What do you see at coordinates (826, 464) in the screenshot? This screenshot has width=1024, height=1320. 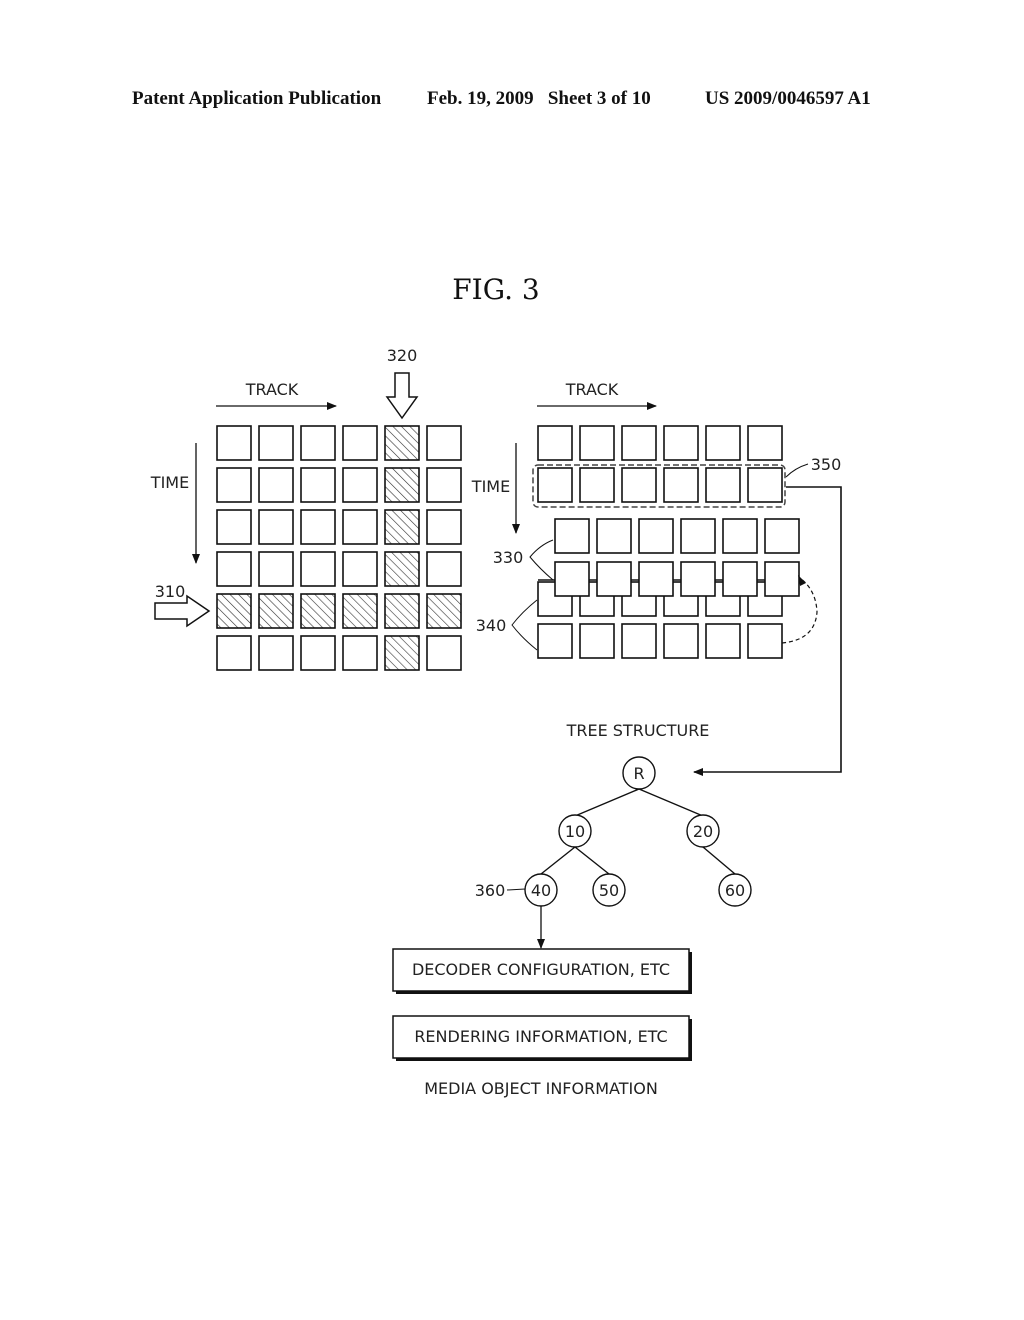 I see `ref-350-label: 350` at bounding box center [826, 464].